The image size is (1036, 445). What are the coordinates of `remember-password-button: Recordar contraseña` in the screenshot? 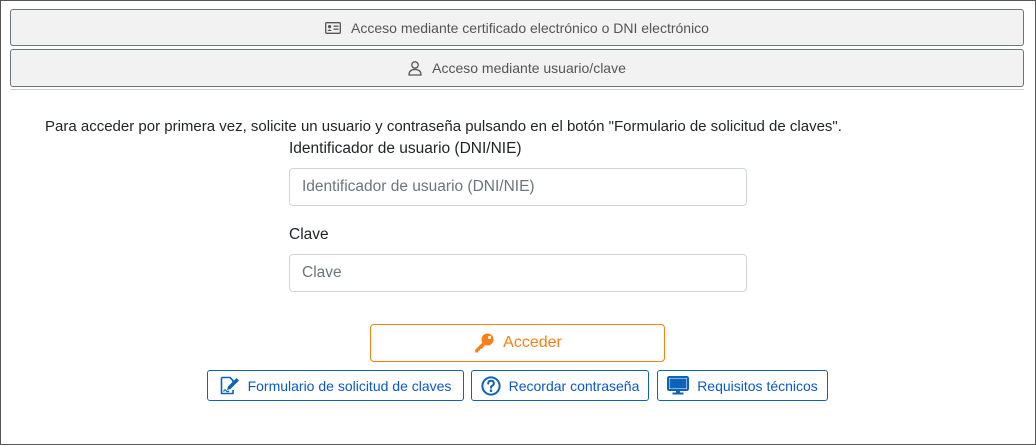 It's located at (560, 385).